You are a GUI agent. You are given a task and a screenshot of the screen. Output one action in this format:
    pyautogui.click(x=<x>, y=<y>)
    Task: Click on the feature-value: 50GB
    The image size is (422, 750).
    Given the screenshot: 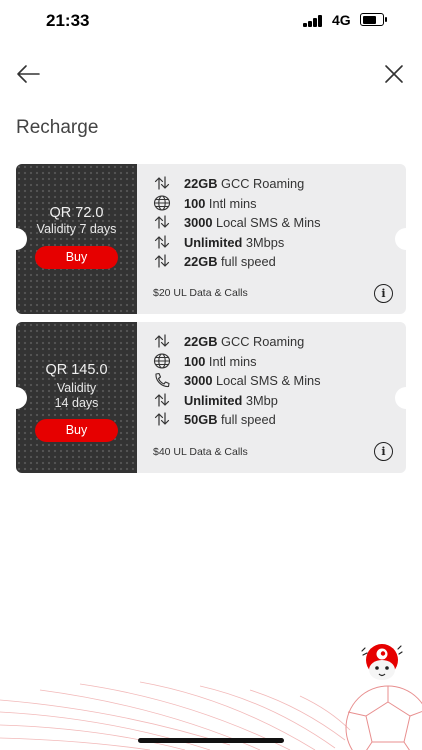 What is the action you would take?
    pyautogui.click(x=201, y=419)
    